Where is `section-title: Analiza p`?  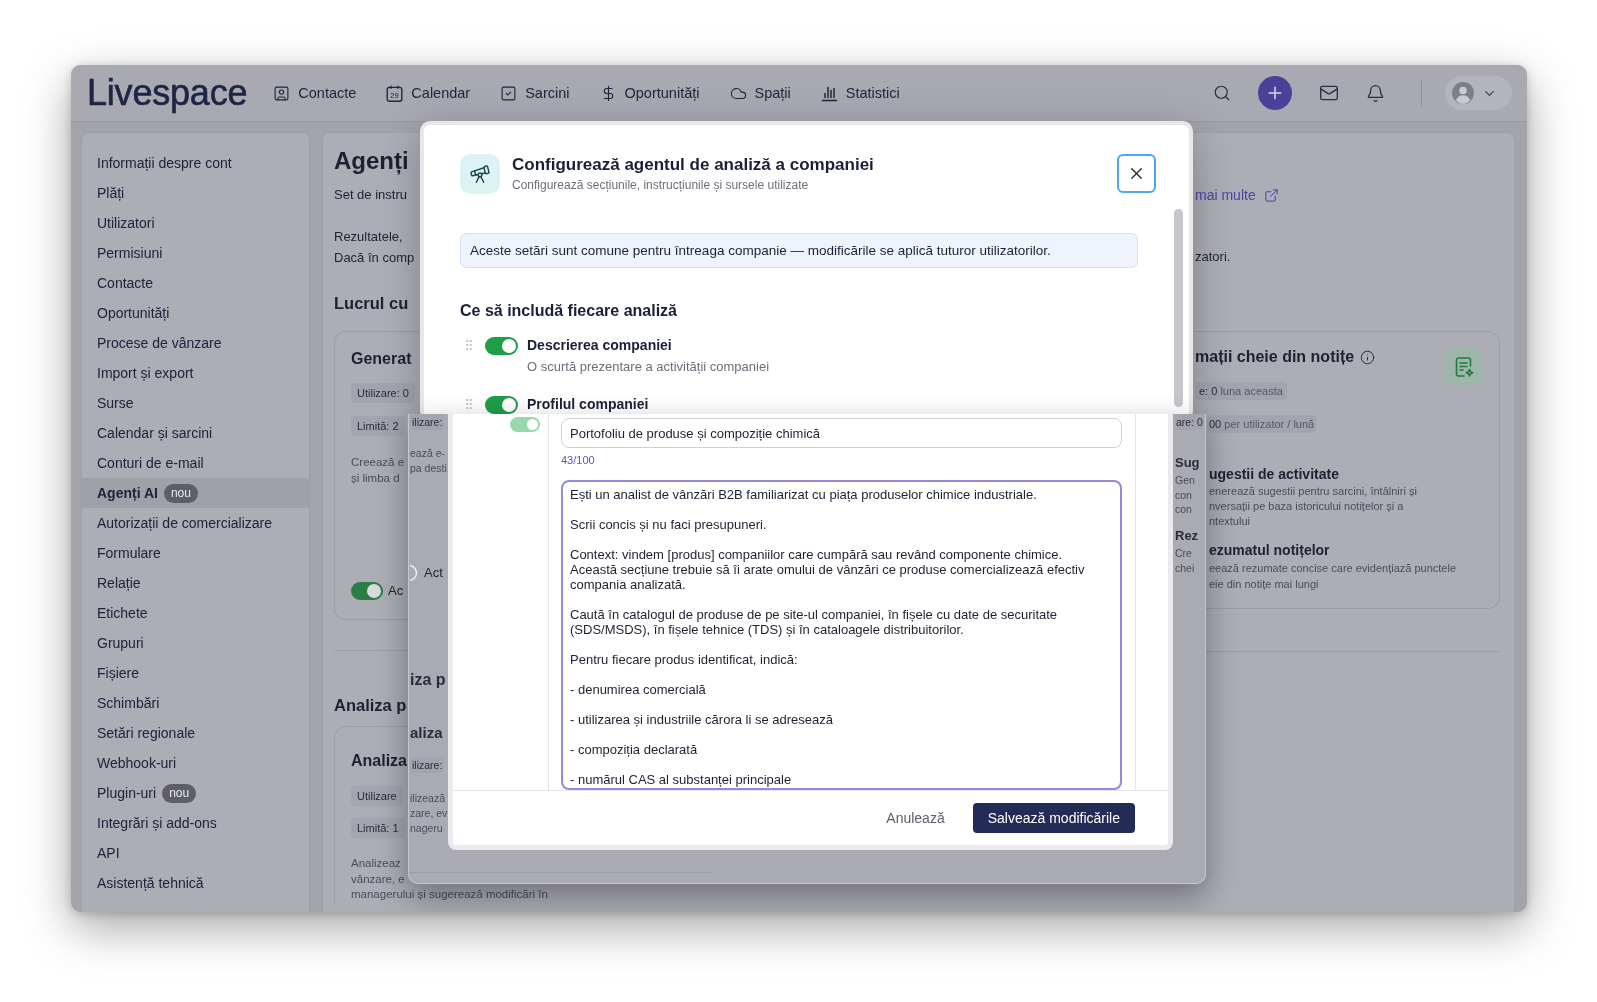
section-title: Analiza p is located at coordinates (370, 705).